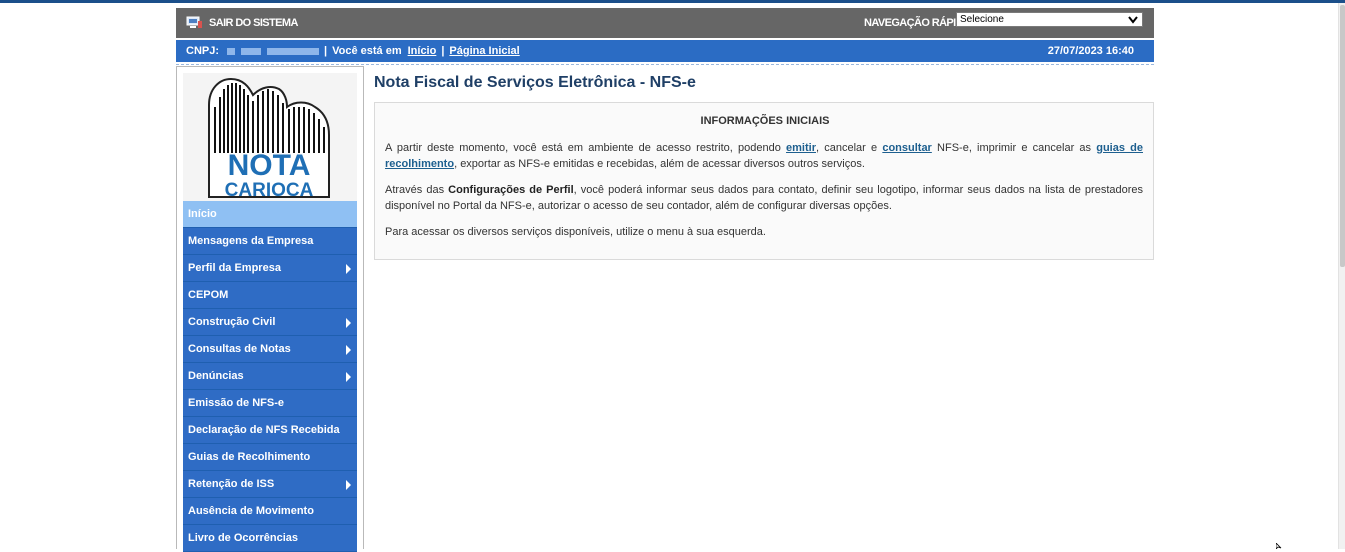 The width and height of the screenshot is (1345, 552). What do you see at coordinates (232, 322) in the screenshot?
I see `menu-item-label: Construção Civil` at bounding box center [232, 322].